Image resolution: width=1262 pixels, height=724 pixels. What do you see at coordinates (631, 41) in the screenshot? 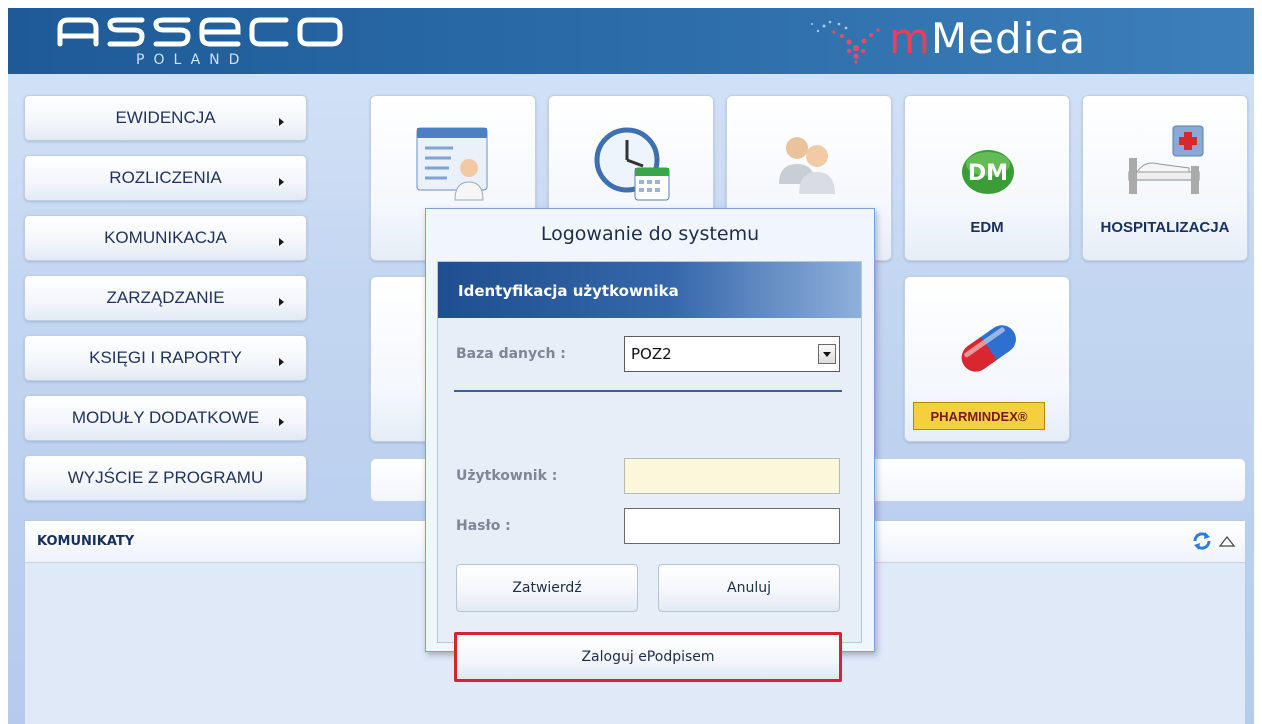
I see `header-bar: POLAND mMedica` at bounding box center [631, 41].